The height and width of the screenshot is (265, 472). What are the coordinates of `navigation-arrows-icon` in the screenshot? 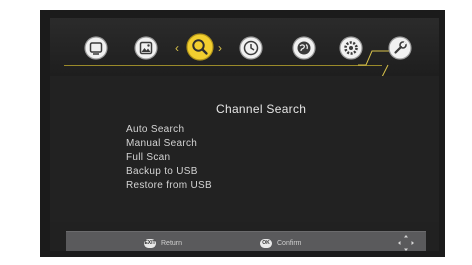 It's located at (406, 242).